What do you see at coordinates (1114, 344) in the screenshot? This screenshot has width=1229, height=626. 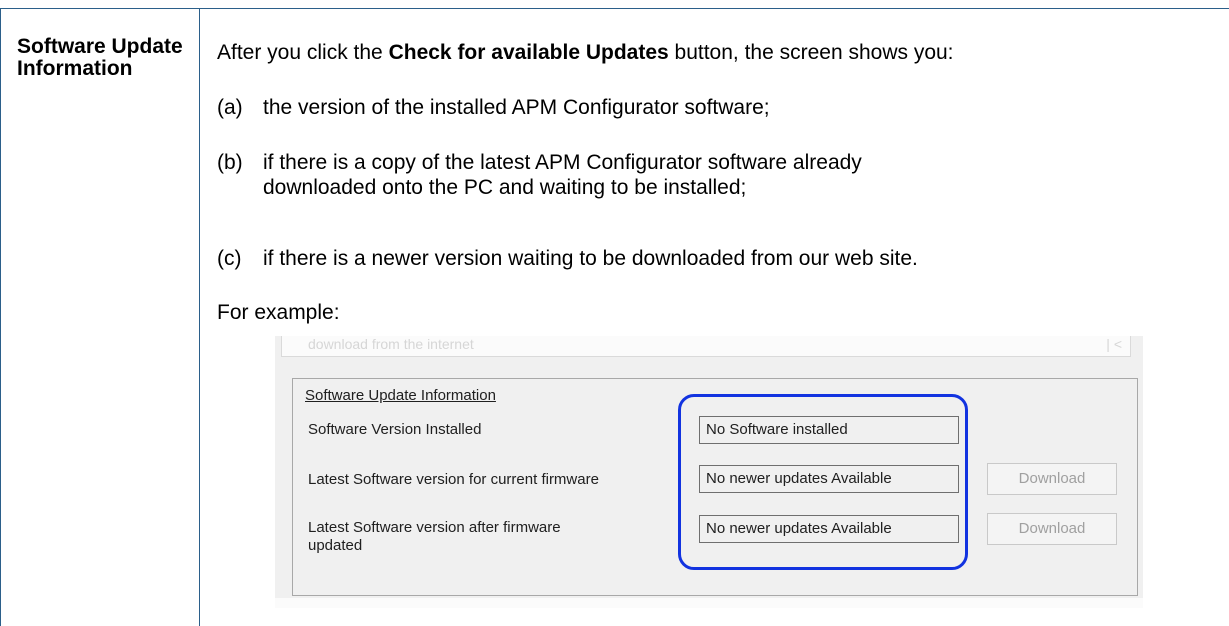 I see `faint-glyph: | <` at bounding box center [1114, 344].